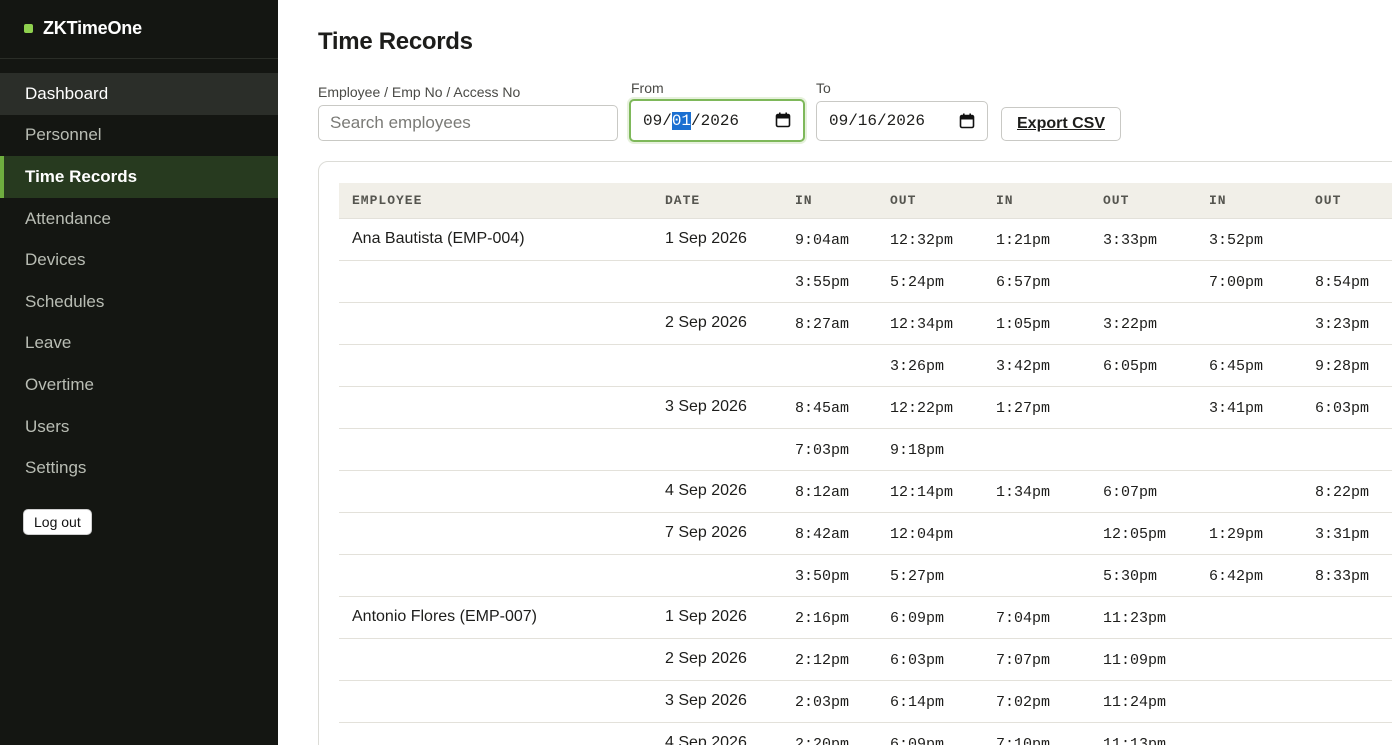  What do you see at coordinates (717, 701) in the screenshot?
I see `date-cell: 3 Sep 2026` at bounding box center [717, 701].